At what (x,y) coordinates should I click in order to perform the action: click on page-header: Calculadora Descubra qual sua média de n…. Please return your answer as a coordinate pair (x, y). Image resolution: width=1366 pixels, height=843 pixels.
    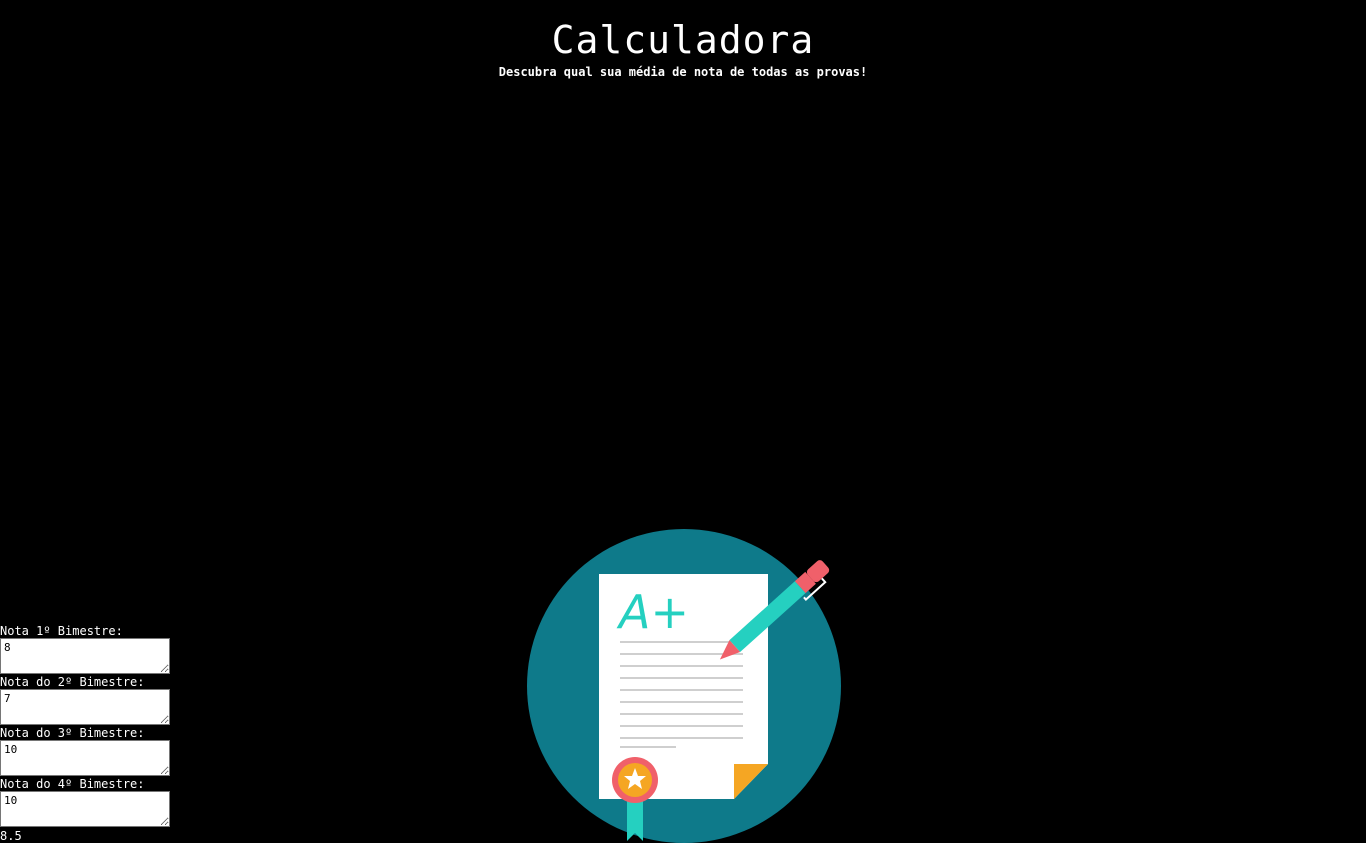
    Looking at the image, I should click on (683, 49).